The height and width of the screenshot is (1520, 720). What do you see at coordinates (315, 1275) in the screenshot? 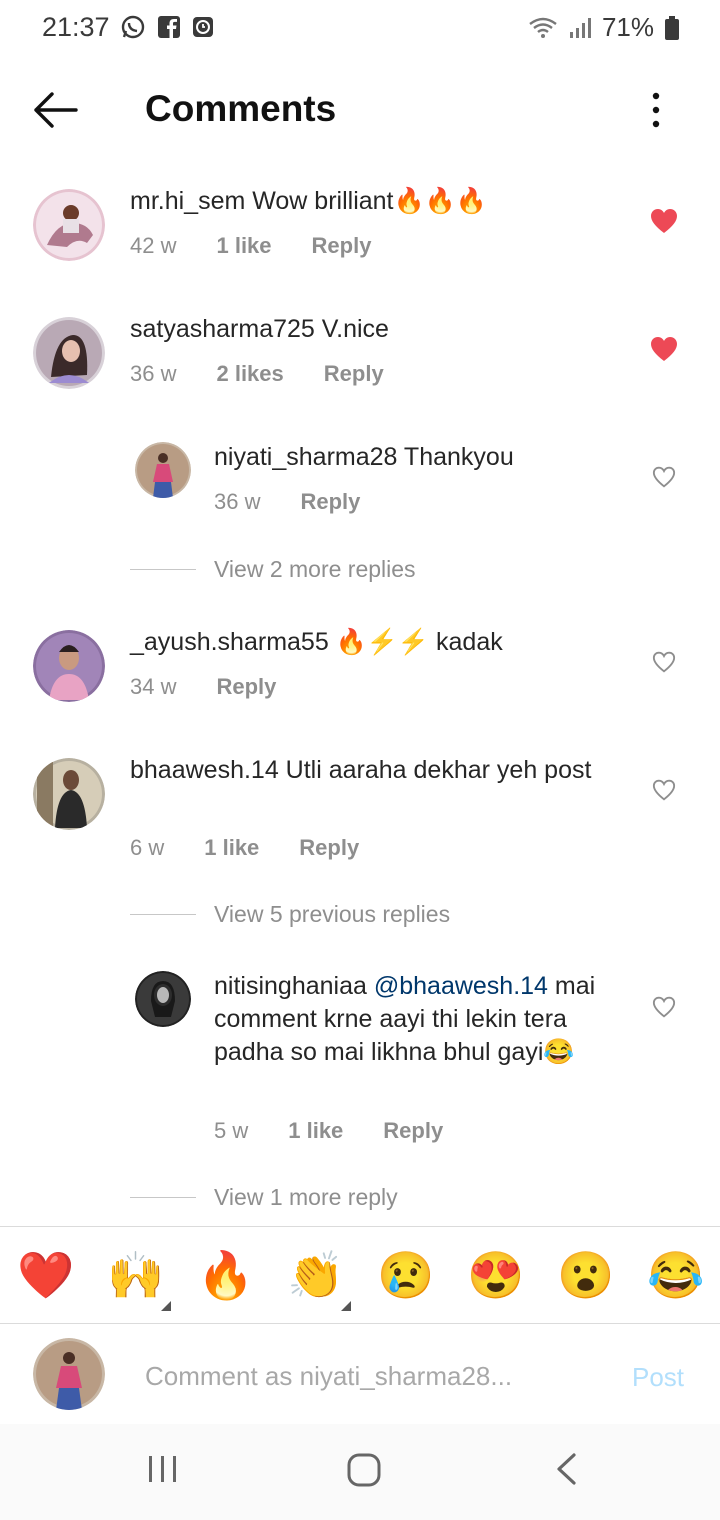
I see `emoji-clapping-hands: 👏` at bounding box center [315, 1275].